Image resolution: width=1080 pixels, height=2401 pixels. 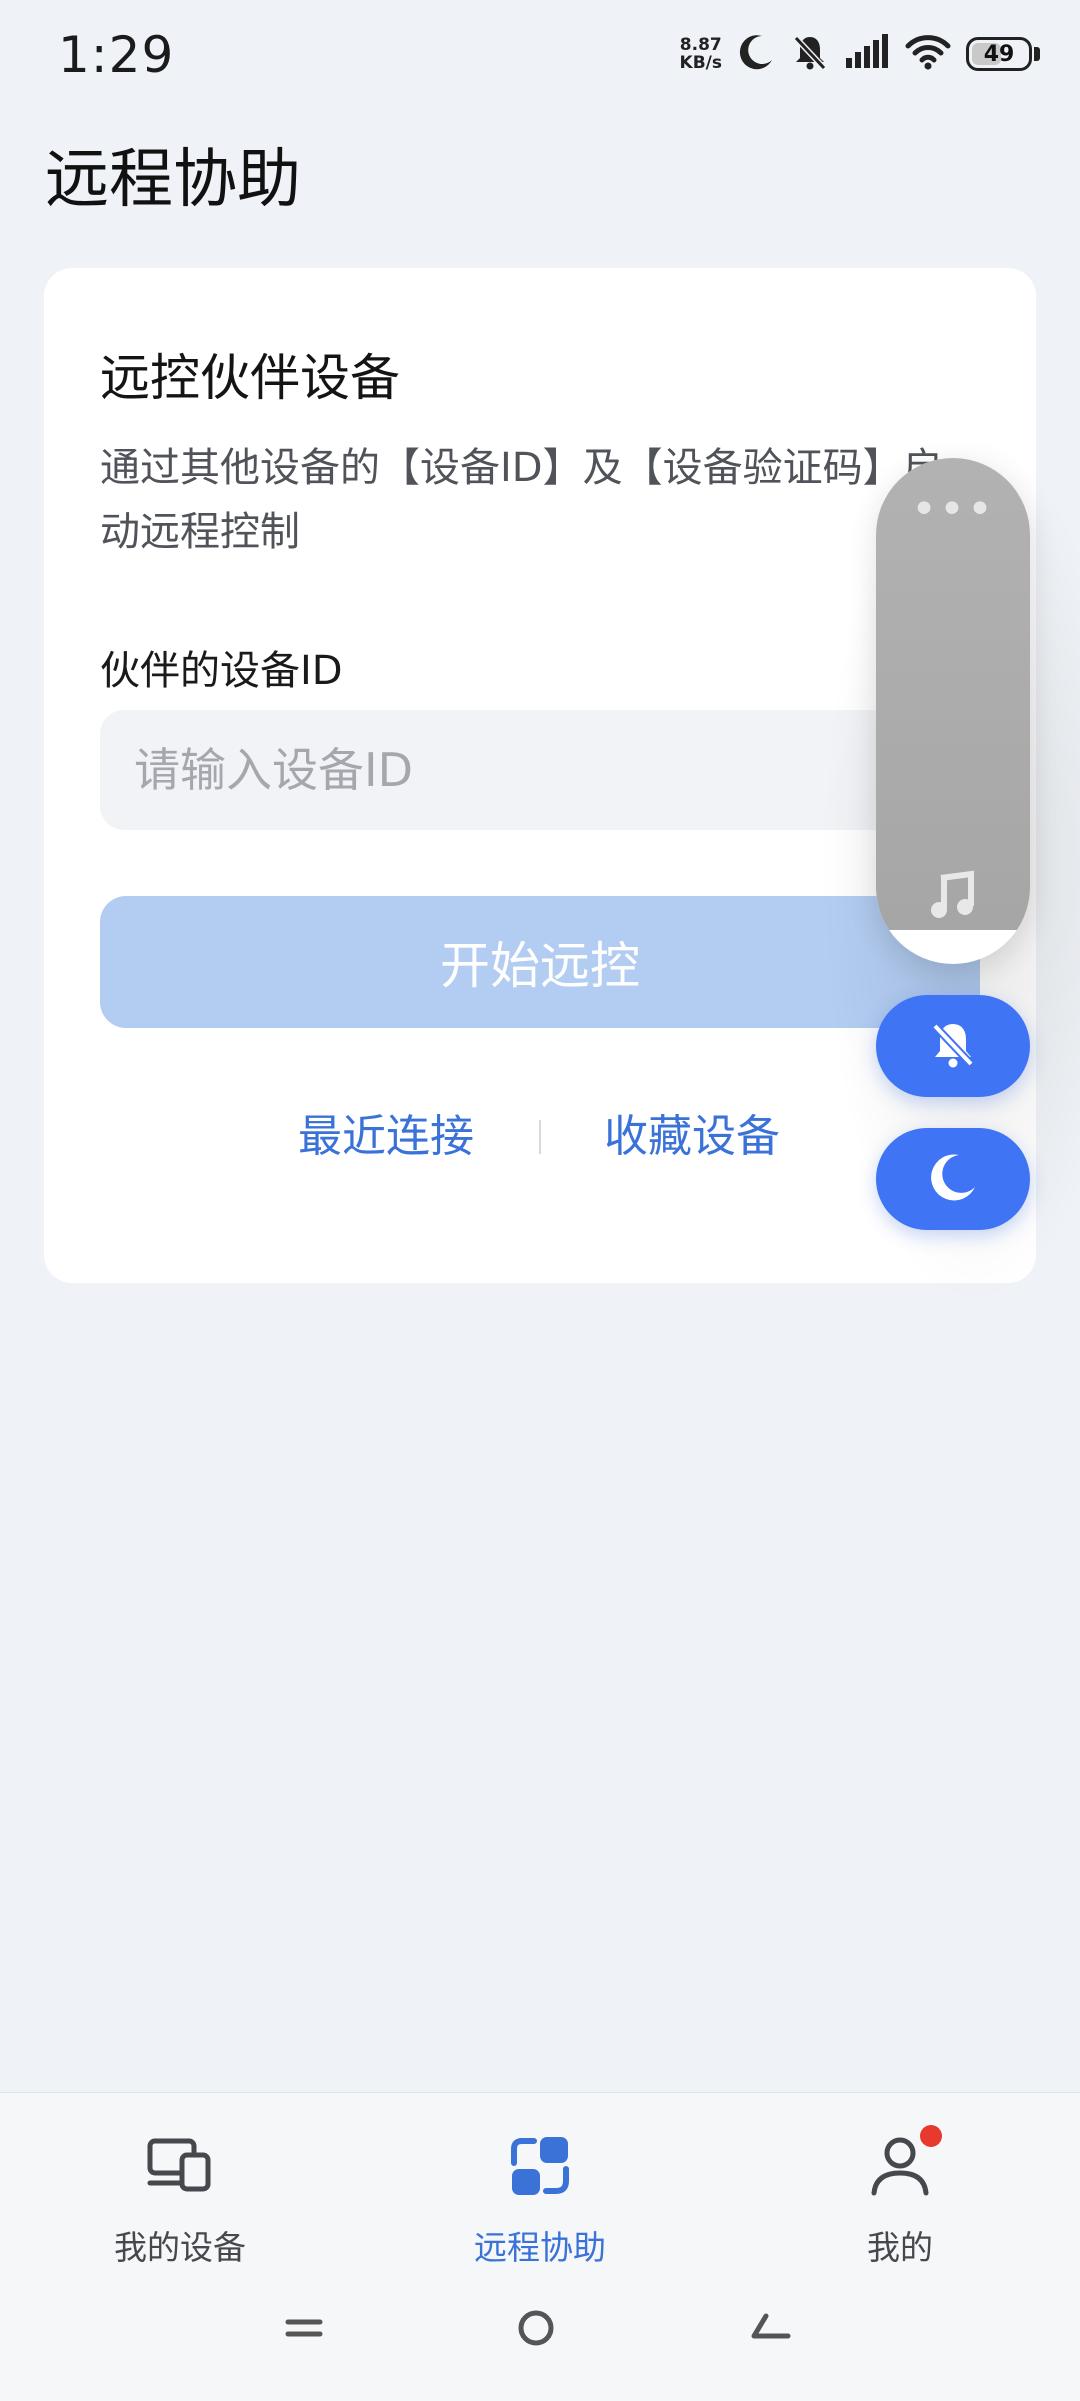 I want to click on page-title: 远程协助, so click(x=173, y=180).